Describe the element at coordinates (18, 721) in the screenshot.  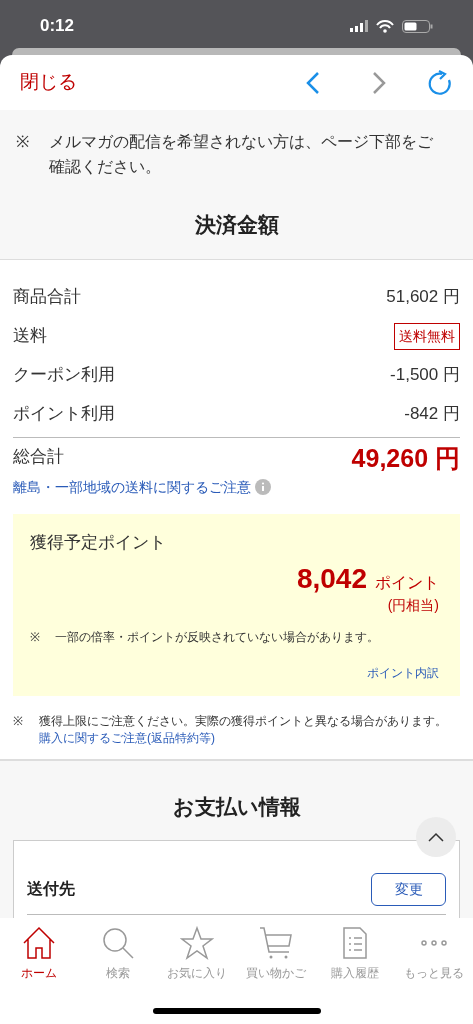
I see `caution-mark: ※` at that location.